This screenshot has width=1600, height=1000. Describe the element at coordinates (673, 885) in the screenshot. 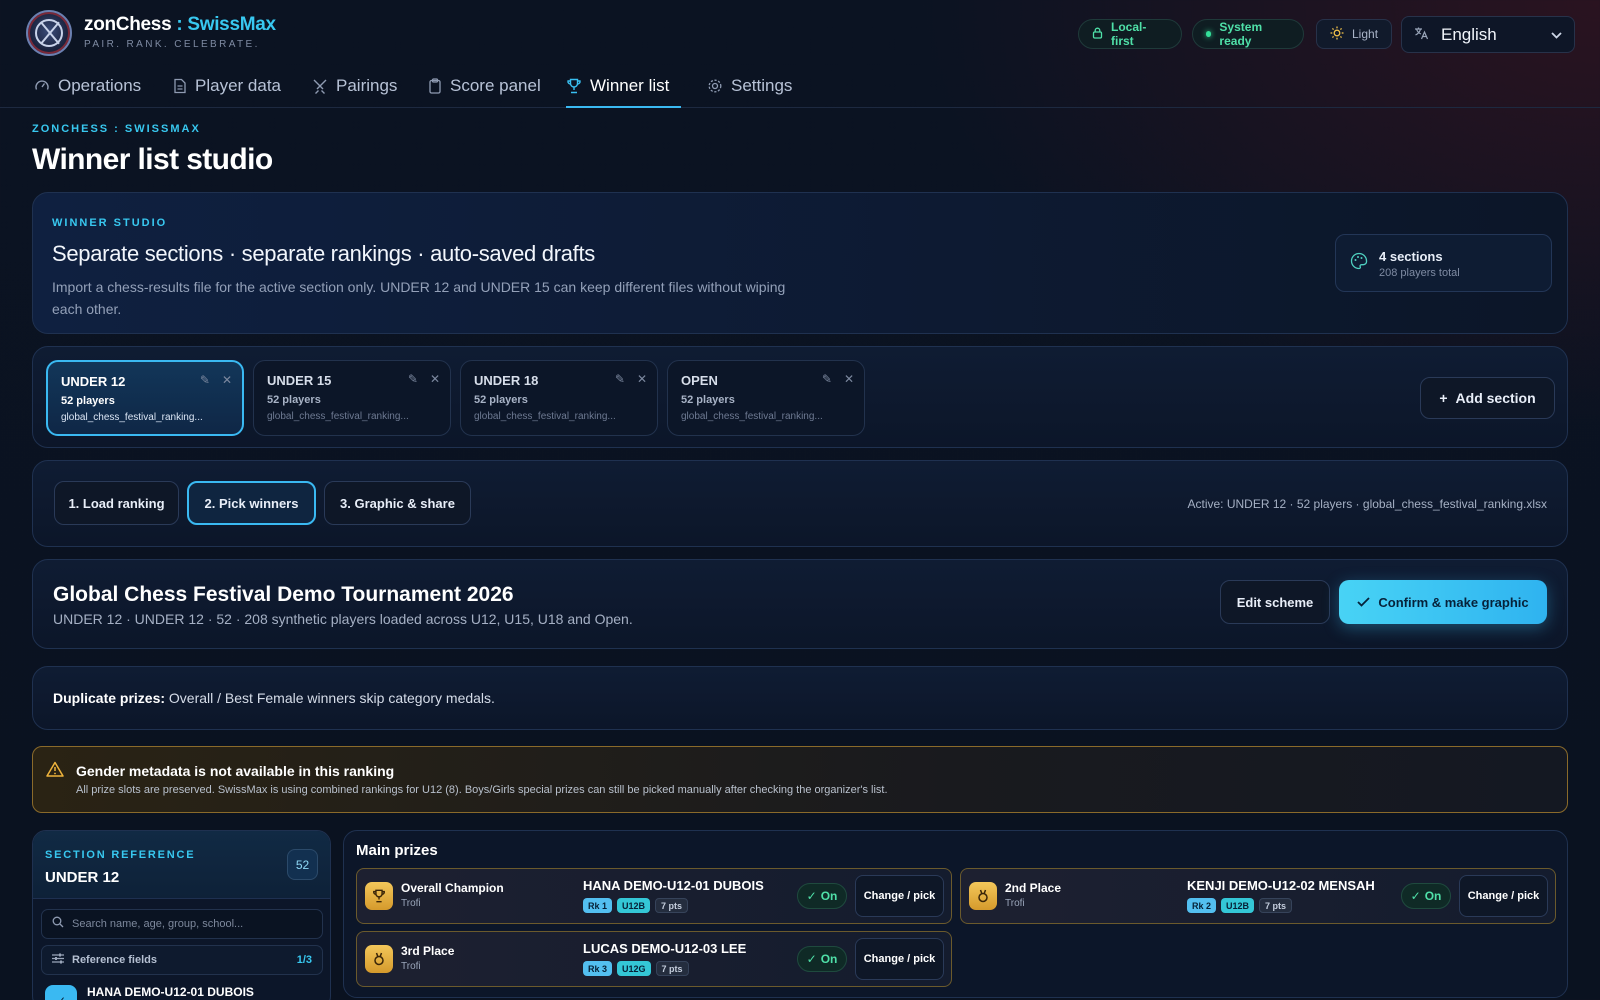

I see `prize-winner-name: HANA DEMO-U12-01 DUBOIS` at that location.